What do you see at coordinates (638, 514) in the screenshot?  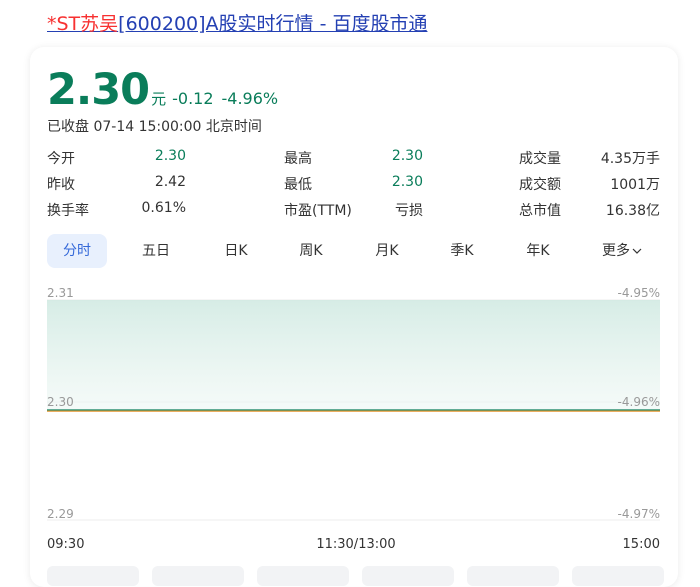 I see `y-axis-right-bottom: -4.97%` at bounding box center [638, 514].